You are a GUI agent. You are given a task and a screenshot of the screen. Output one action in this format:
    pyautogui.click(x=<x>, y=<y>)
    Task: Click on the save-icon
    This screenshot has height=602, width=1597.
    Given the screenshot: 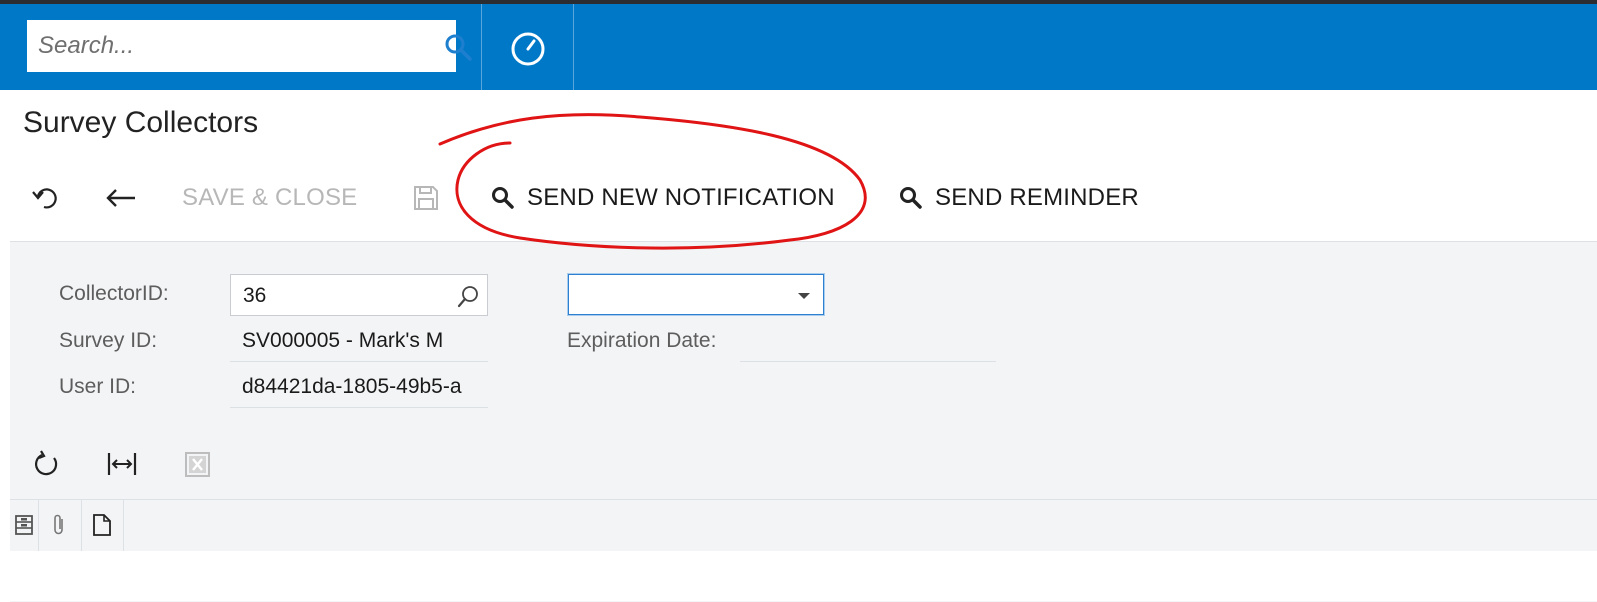 What is the action you would take?
    pyautogui.click(x=426, y=198)
    